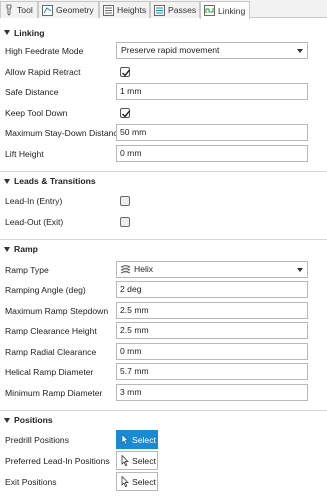 The width and height of the screenshot is (327, 500). What do you see at coordinates (212, 269) in the screenshot?
I see `ramp-type-select: Helix` at bounding box center [212, 269].